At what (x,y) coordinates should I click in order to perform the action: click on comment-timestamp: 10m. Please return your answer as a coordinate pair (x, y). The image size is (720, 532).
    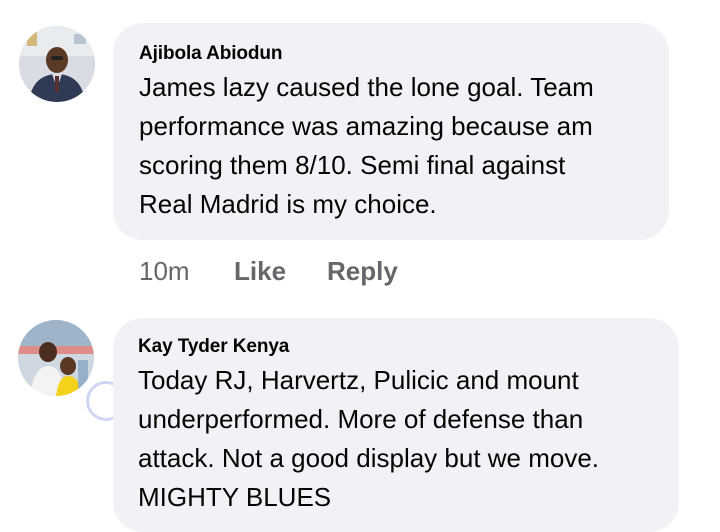
    Looking at the image, I should click on (164, 271).